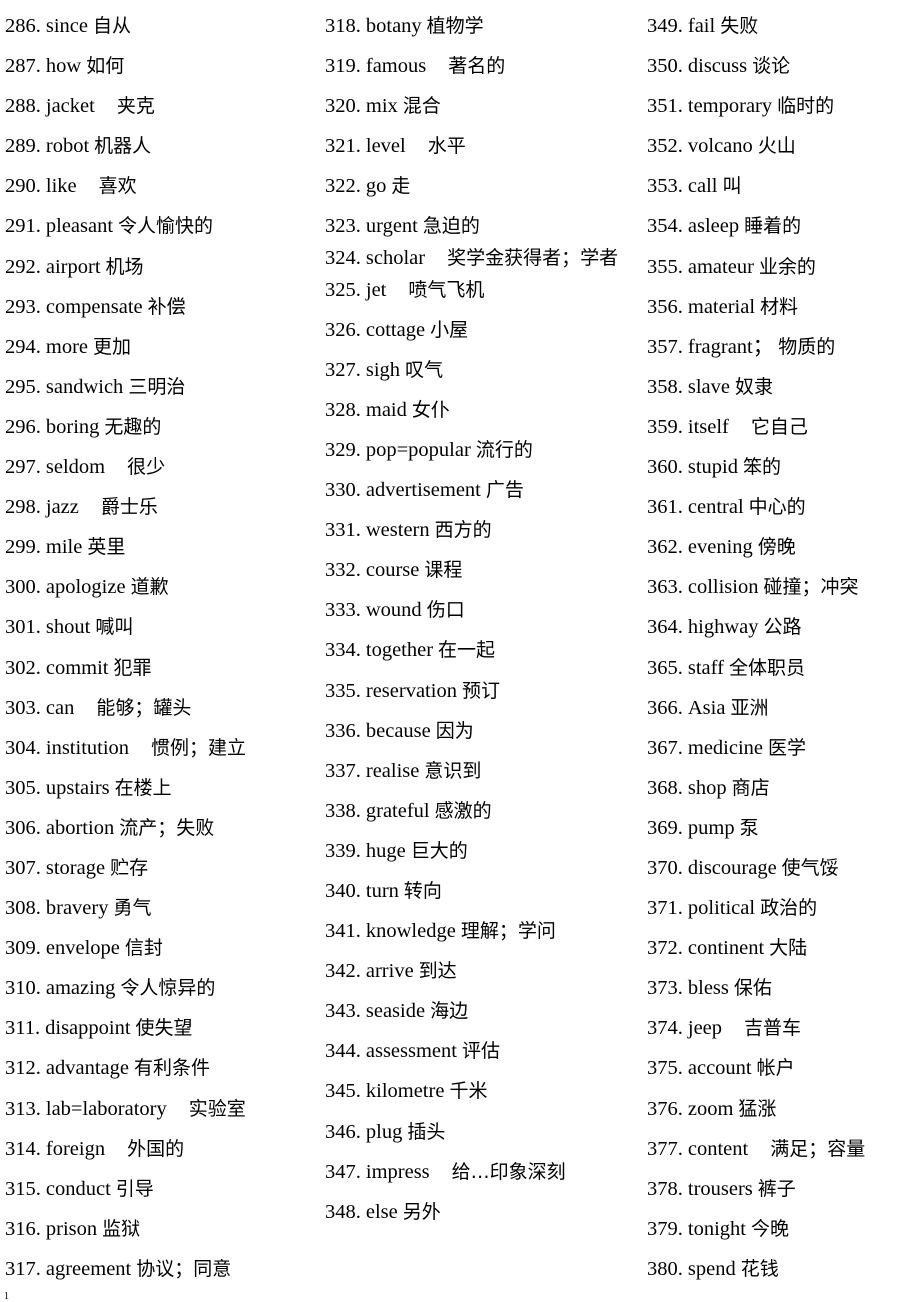 The image size is (920, 1302). Describe the element at coordinates (397, 1171) in the screenshot. I see `entry-term: impress` at that location.